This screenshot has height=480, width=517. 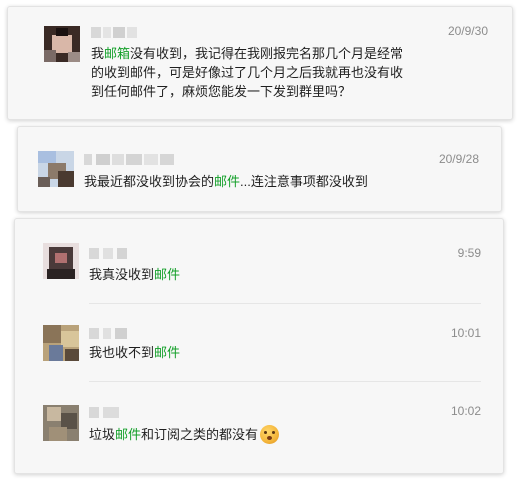 What do you see at coordinates (135, 352) in the screenshot?
I see `reply-text: 我也收不到邮件` at bounding box center [135, 352].